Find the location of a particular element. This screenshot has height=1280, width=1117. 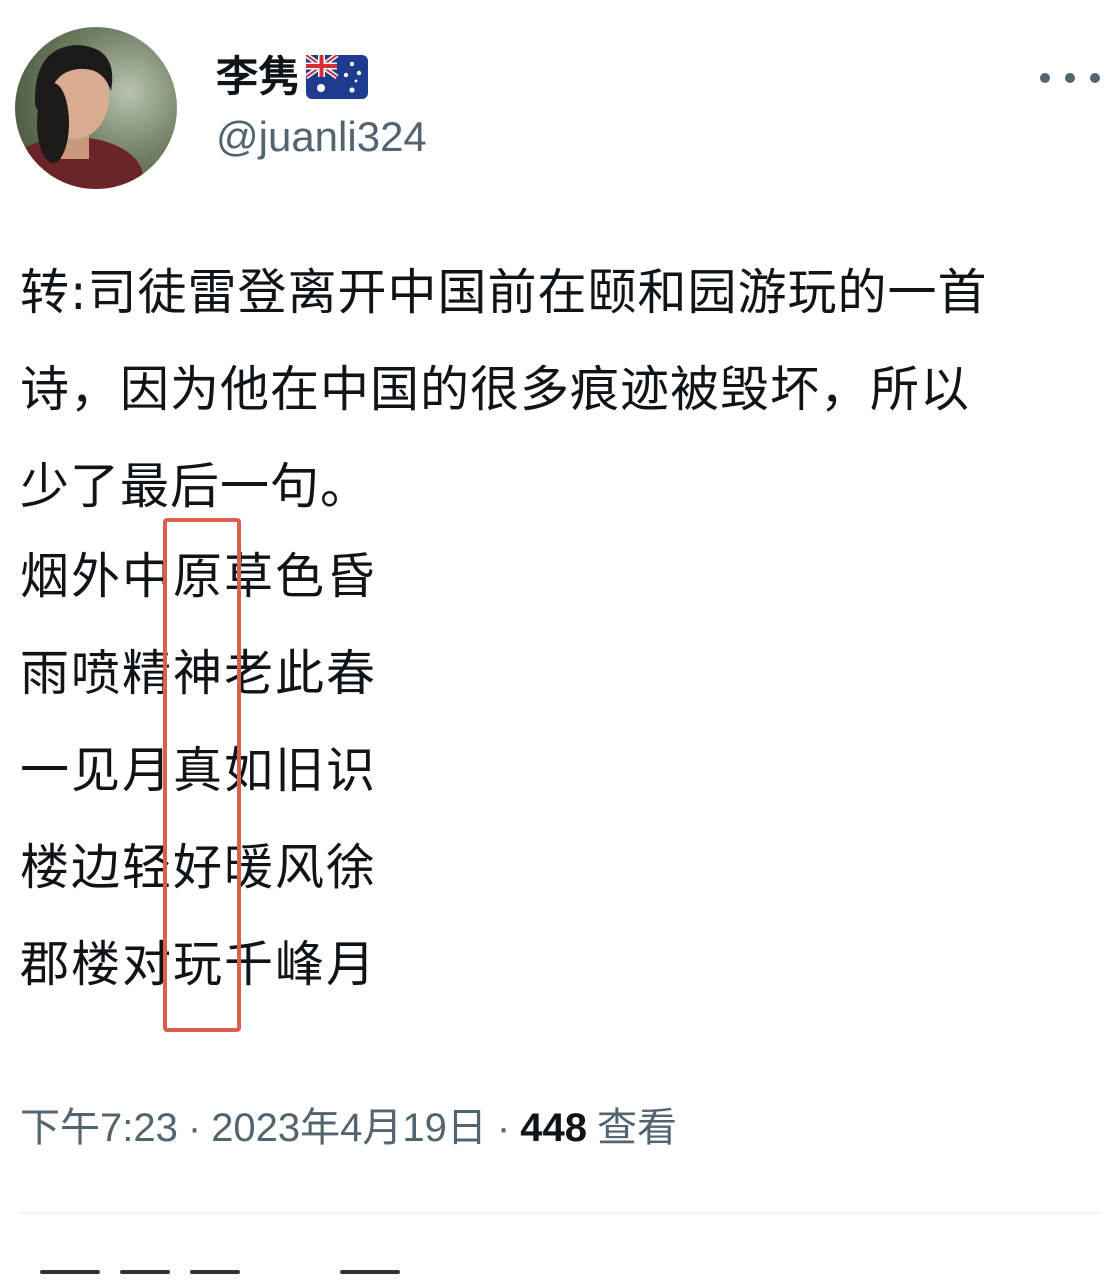

views-count: 448 is located at coordinates (553, 1128).